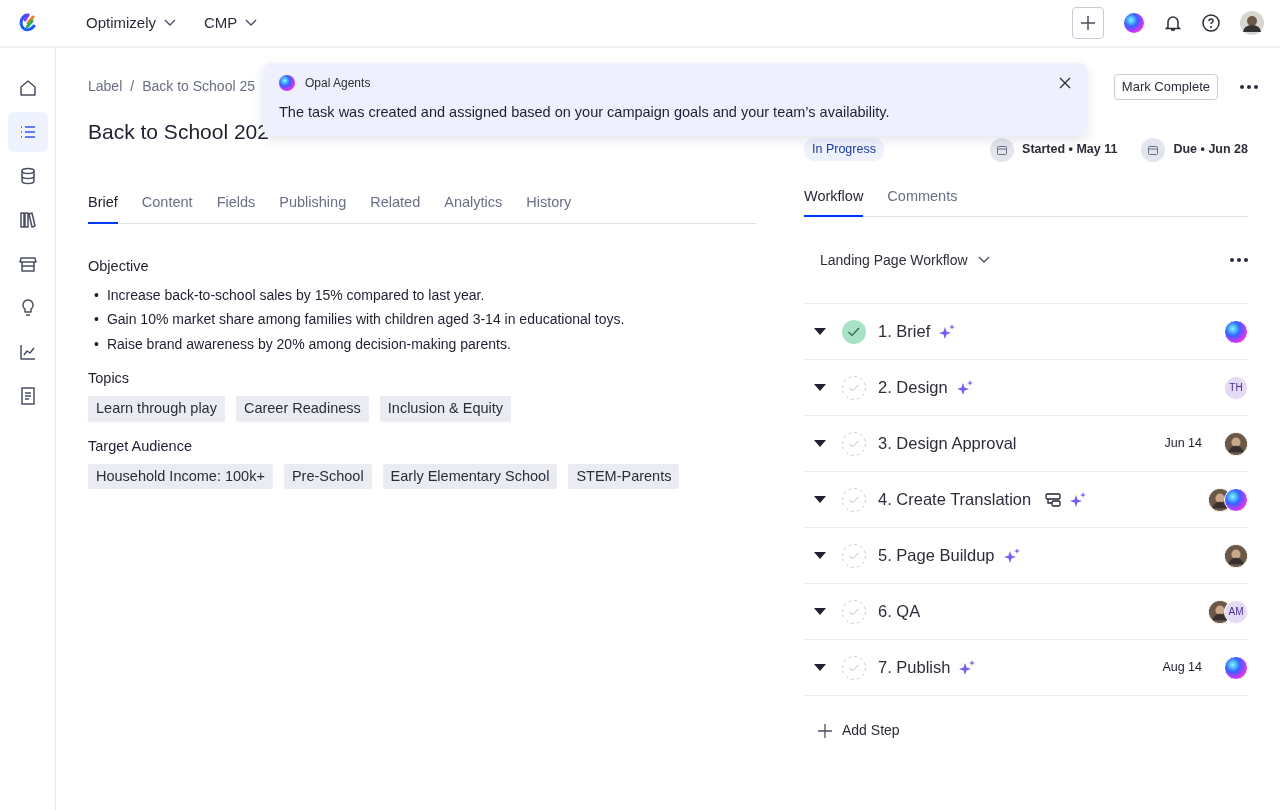 Image resolution: width=1280 pixels, height=810 pixels. I want to click on date-label: Due • Jun 28, so click(1210, 150).